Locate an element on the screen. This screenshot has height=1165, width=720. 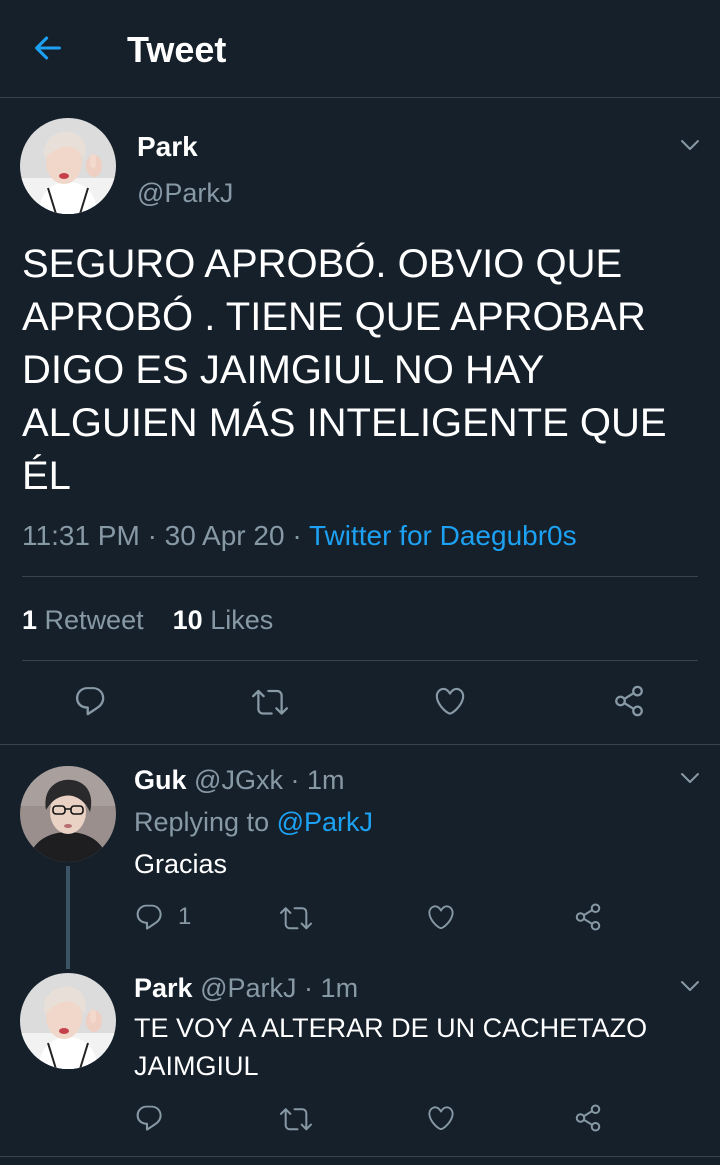
reply-header: Park @ParkJ · 1m is located at coordinates (246, 988).